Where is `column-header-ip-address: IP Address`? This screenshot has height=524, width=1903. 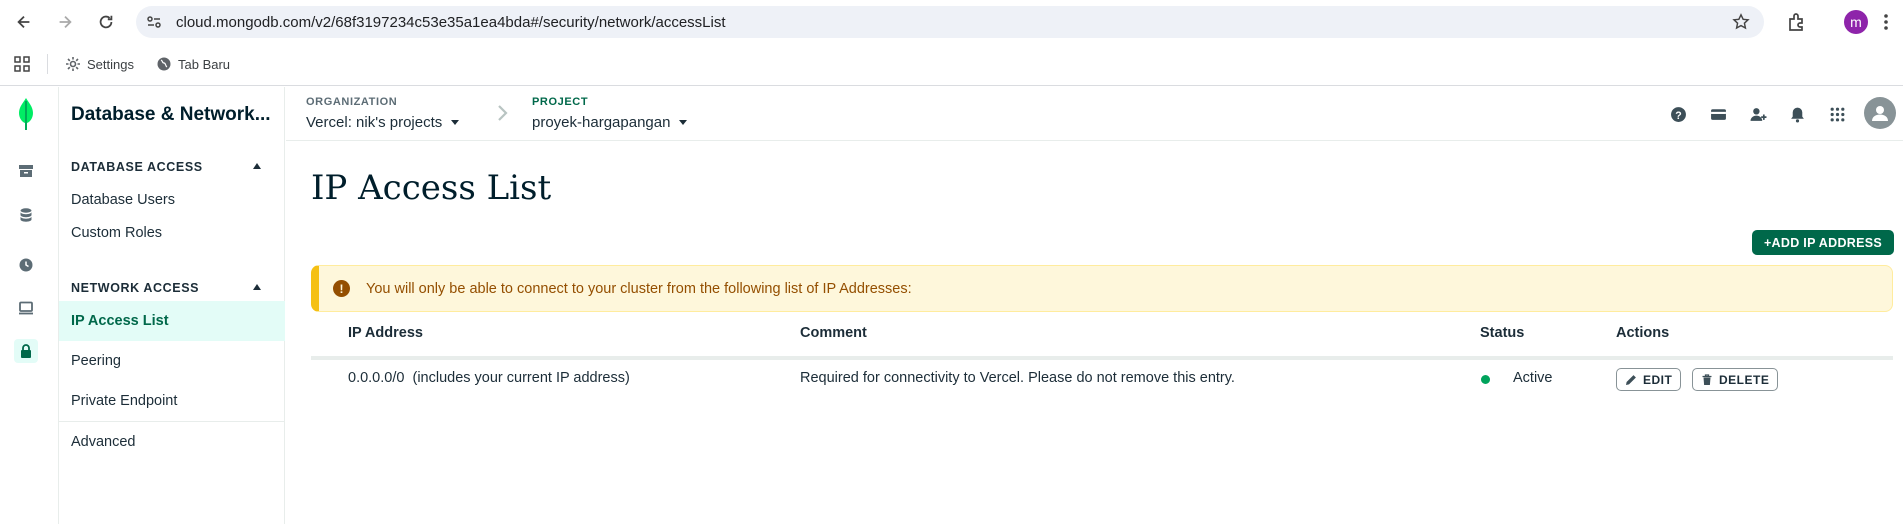
column-header-ip-address: IP Address is located at coordinates (385, 333).